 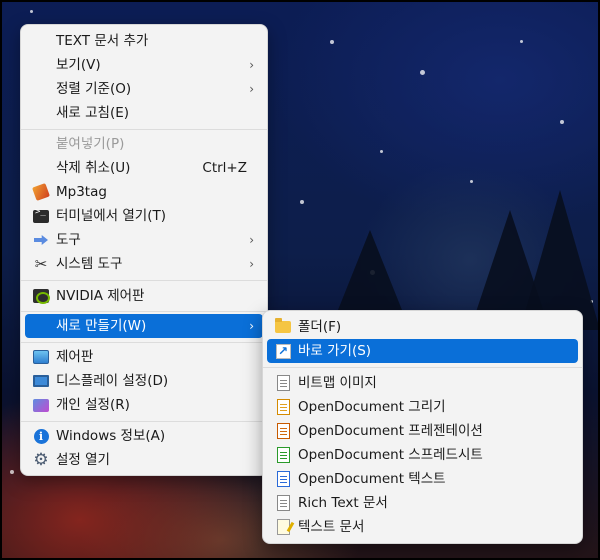 What do you see at coordinates (283, 383) in the screenshot?
I see `bitmap-icon` at bounding box center [283, 383].